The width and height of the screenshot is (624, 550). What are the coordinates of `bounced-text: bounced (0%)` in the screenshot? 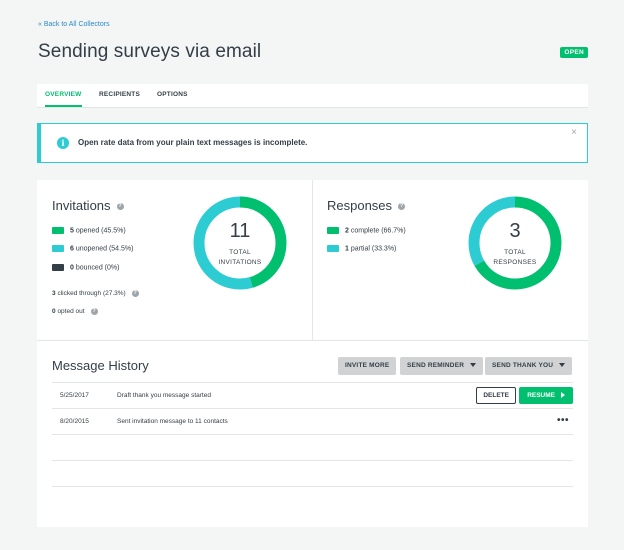 It's located at (97, 268).